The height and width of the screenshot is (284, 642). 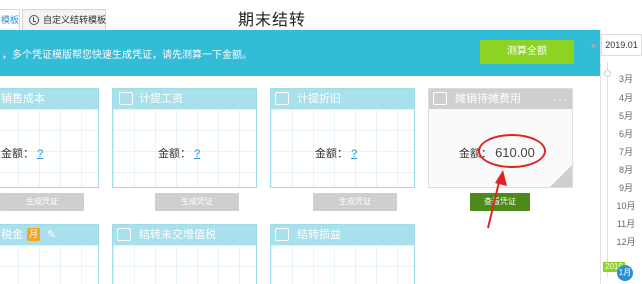 I want to click on card-header: 税金 月 ✎, so click(x=49, y=235).